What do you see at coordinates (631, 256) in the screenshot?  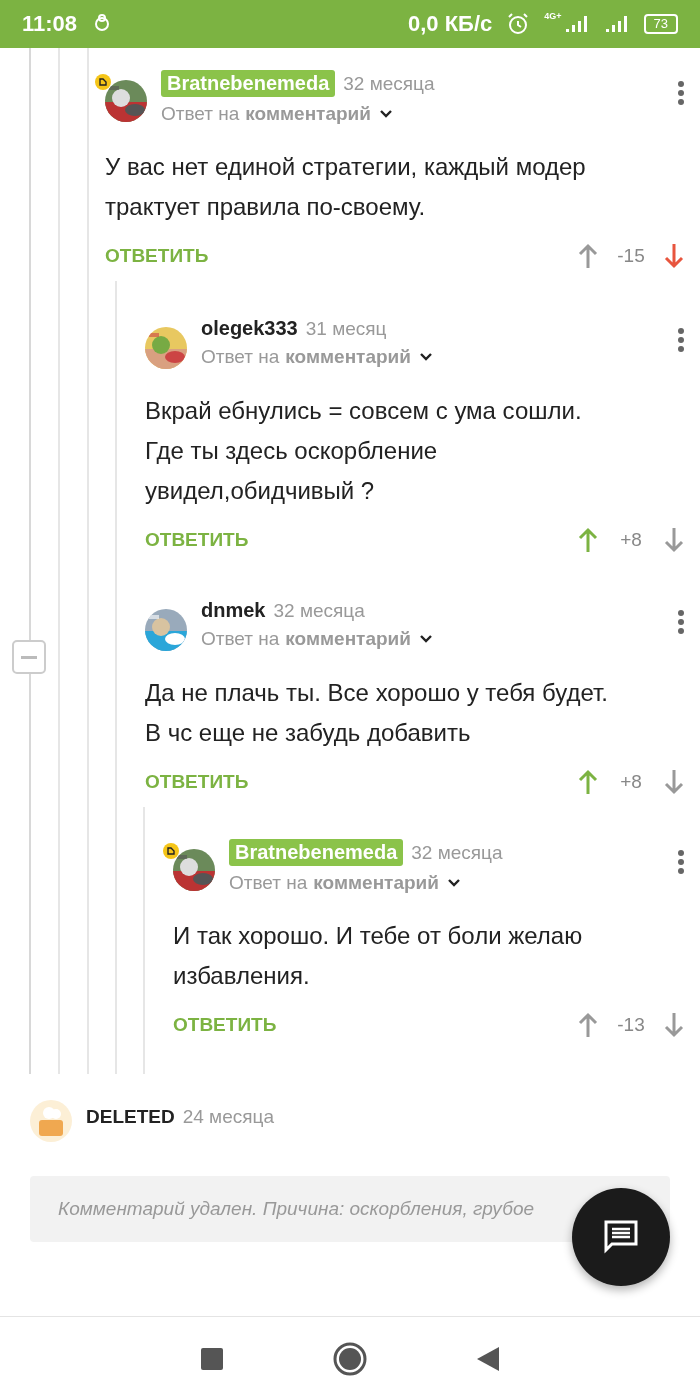 I see `comment-score: -15` at bounding box center [631, 256].